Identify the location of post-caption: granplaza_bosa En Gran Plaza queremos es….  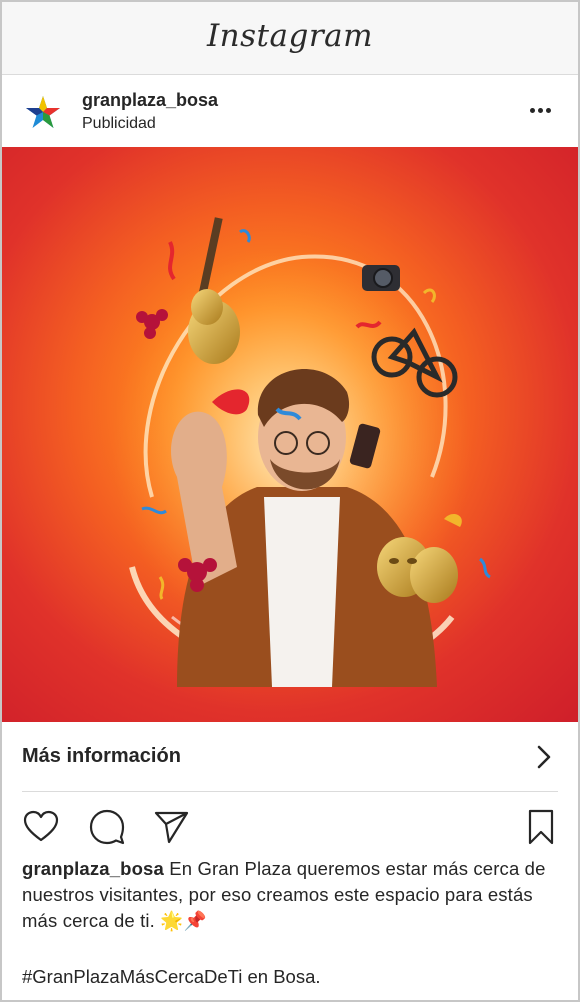
(287, 895).